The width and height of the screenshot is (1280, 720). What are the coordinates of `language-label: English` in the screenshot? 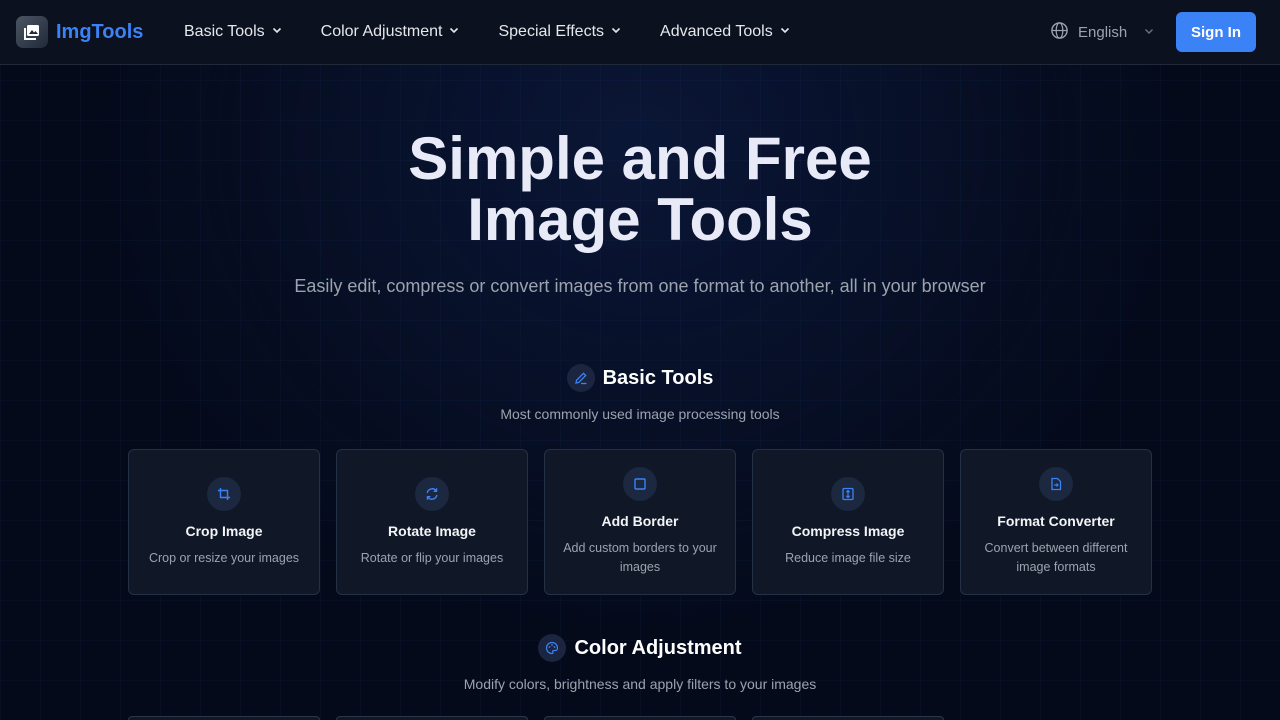 It's located at (1103, 32).